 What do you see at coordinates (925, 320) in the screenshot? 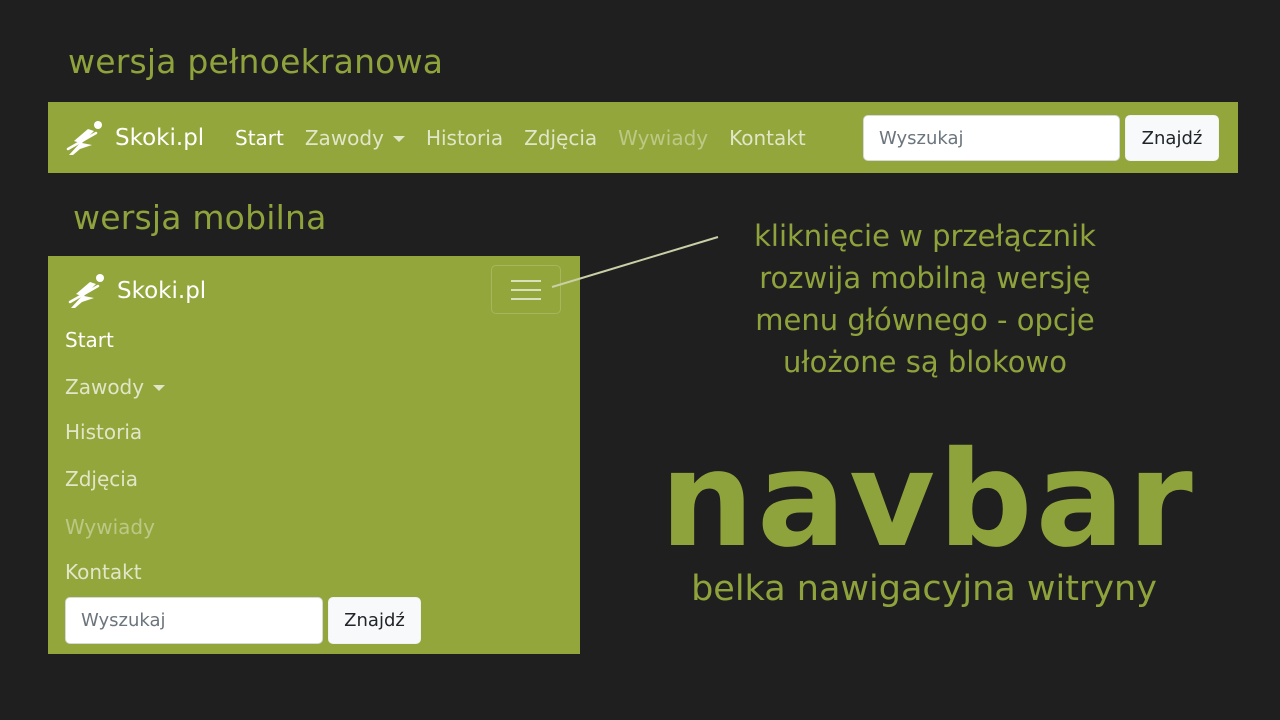
I see `annotation-line: menu głównego - opcje` at bounding box center [925, 320].